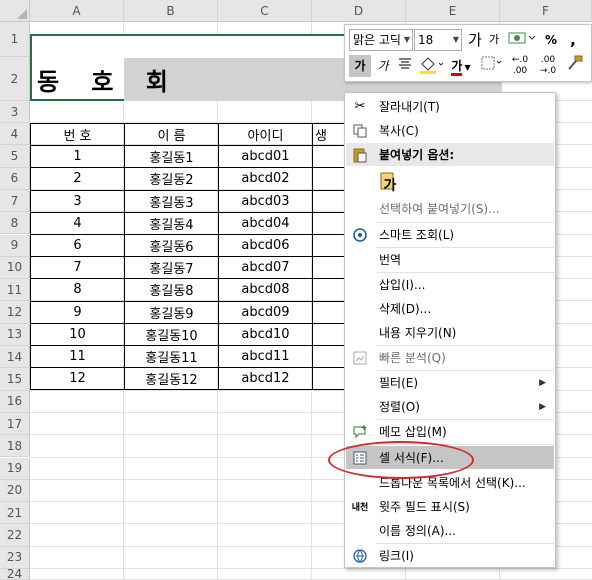  What do you see at coordinates (77, 356) in the screenshot?
I see `table-cell: 11` at bounding box center [77, 356].